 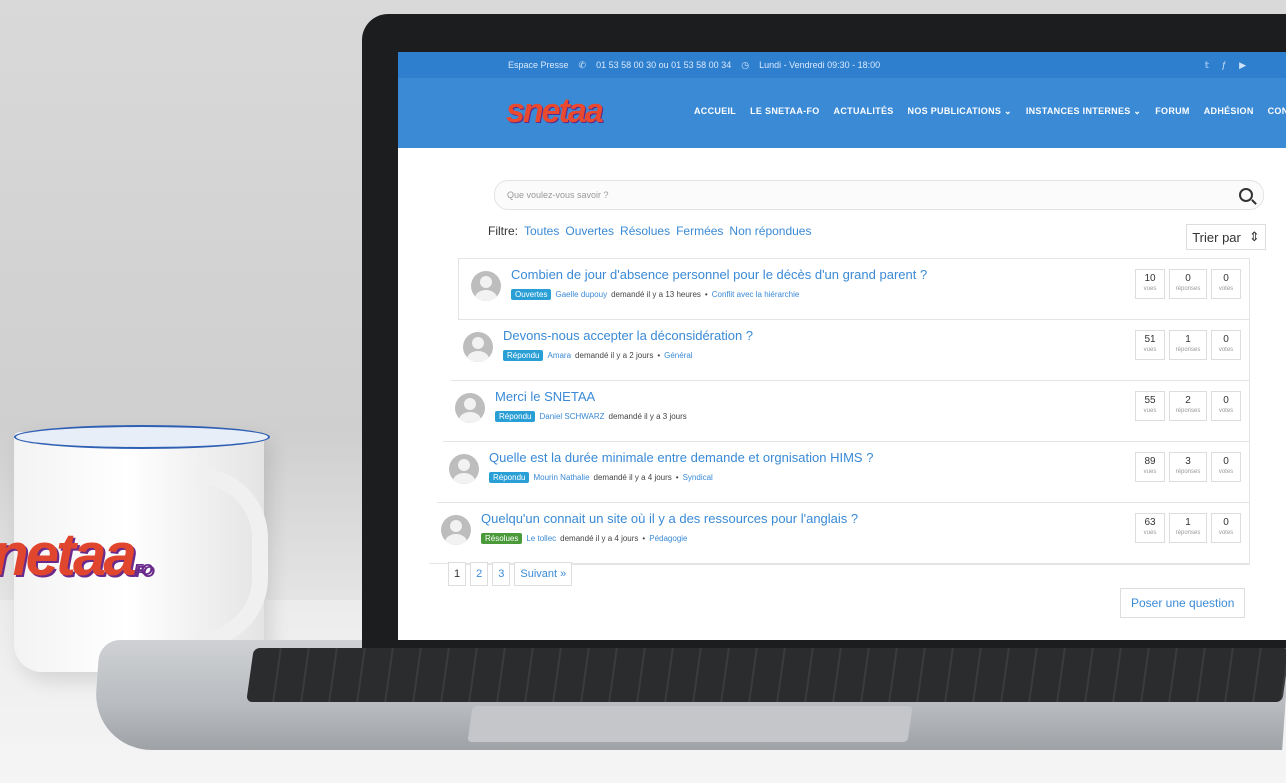 I want to click on page-link: 1, so click(x=457, y=574).